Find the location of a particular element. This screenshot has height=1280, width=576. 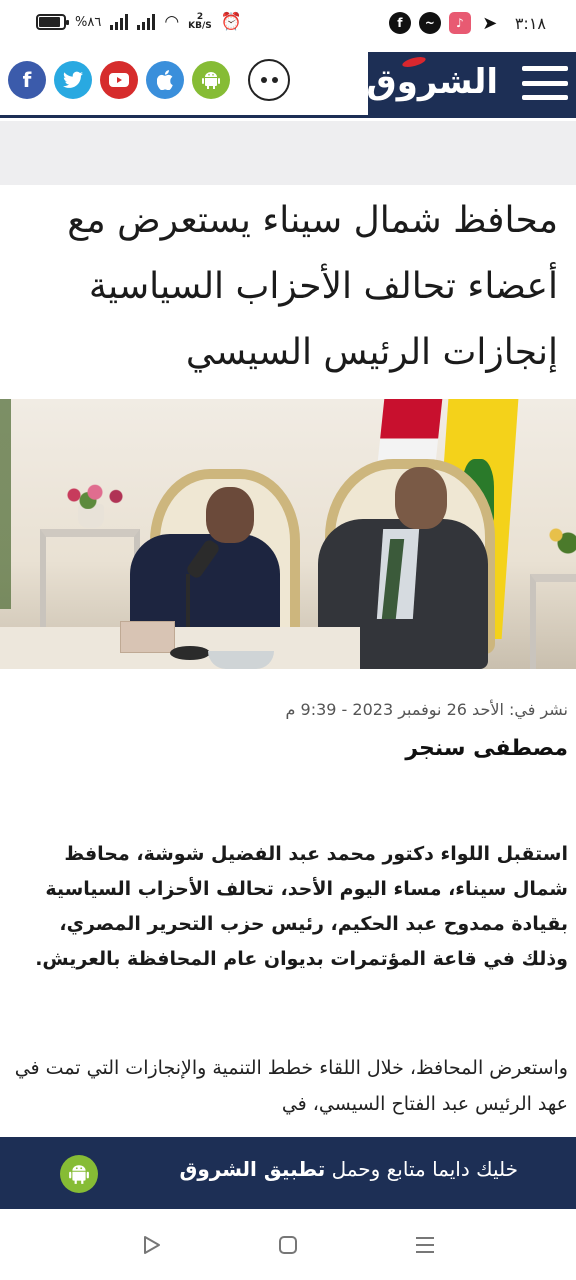

facebook-notification-icon: f is located at coordinates (399, 23).